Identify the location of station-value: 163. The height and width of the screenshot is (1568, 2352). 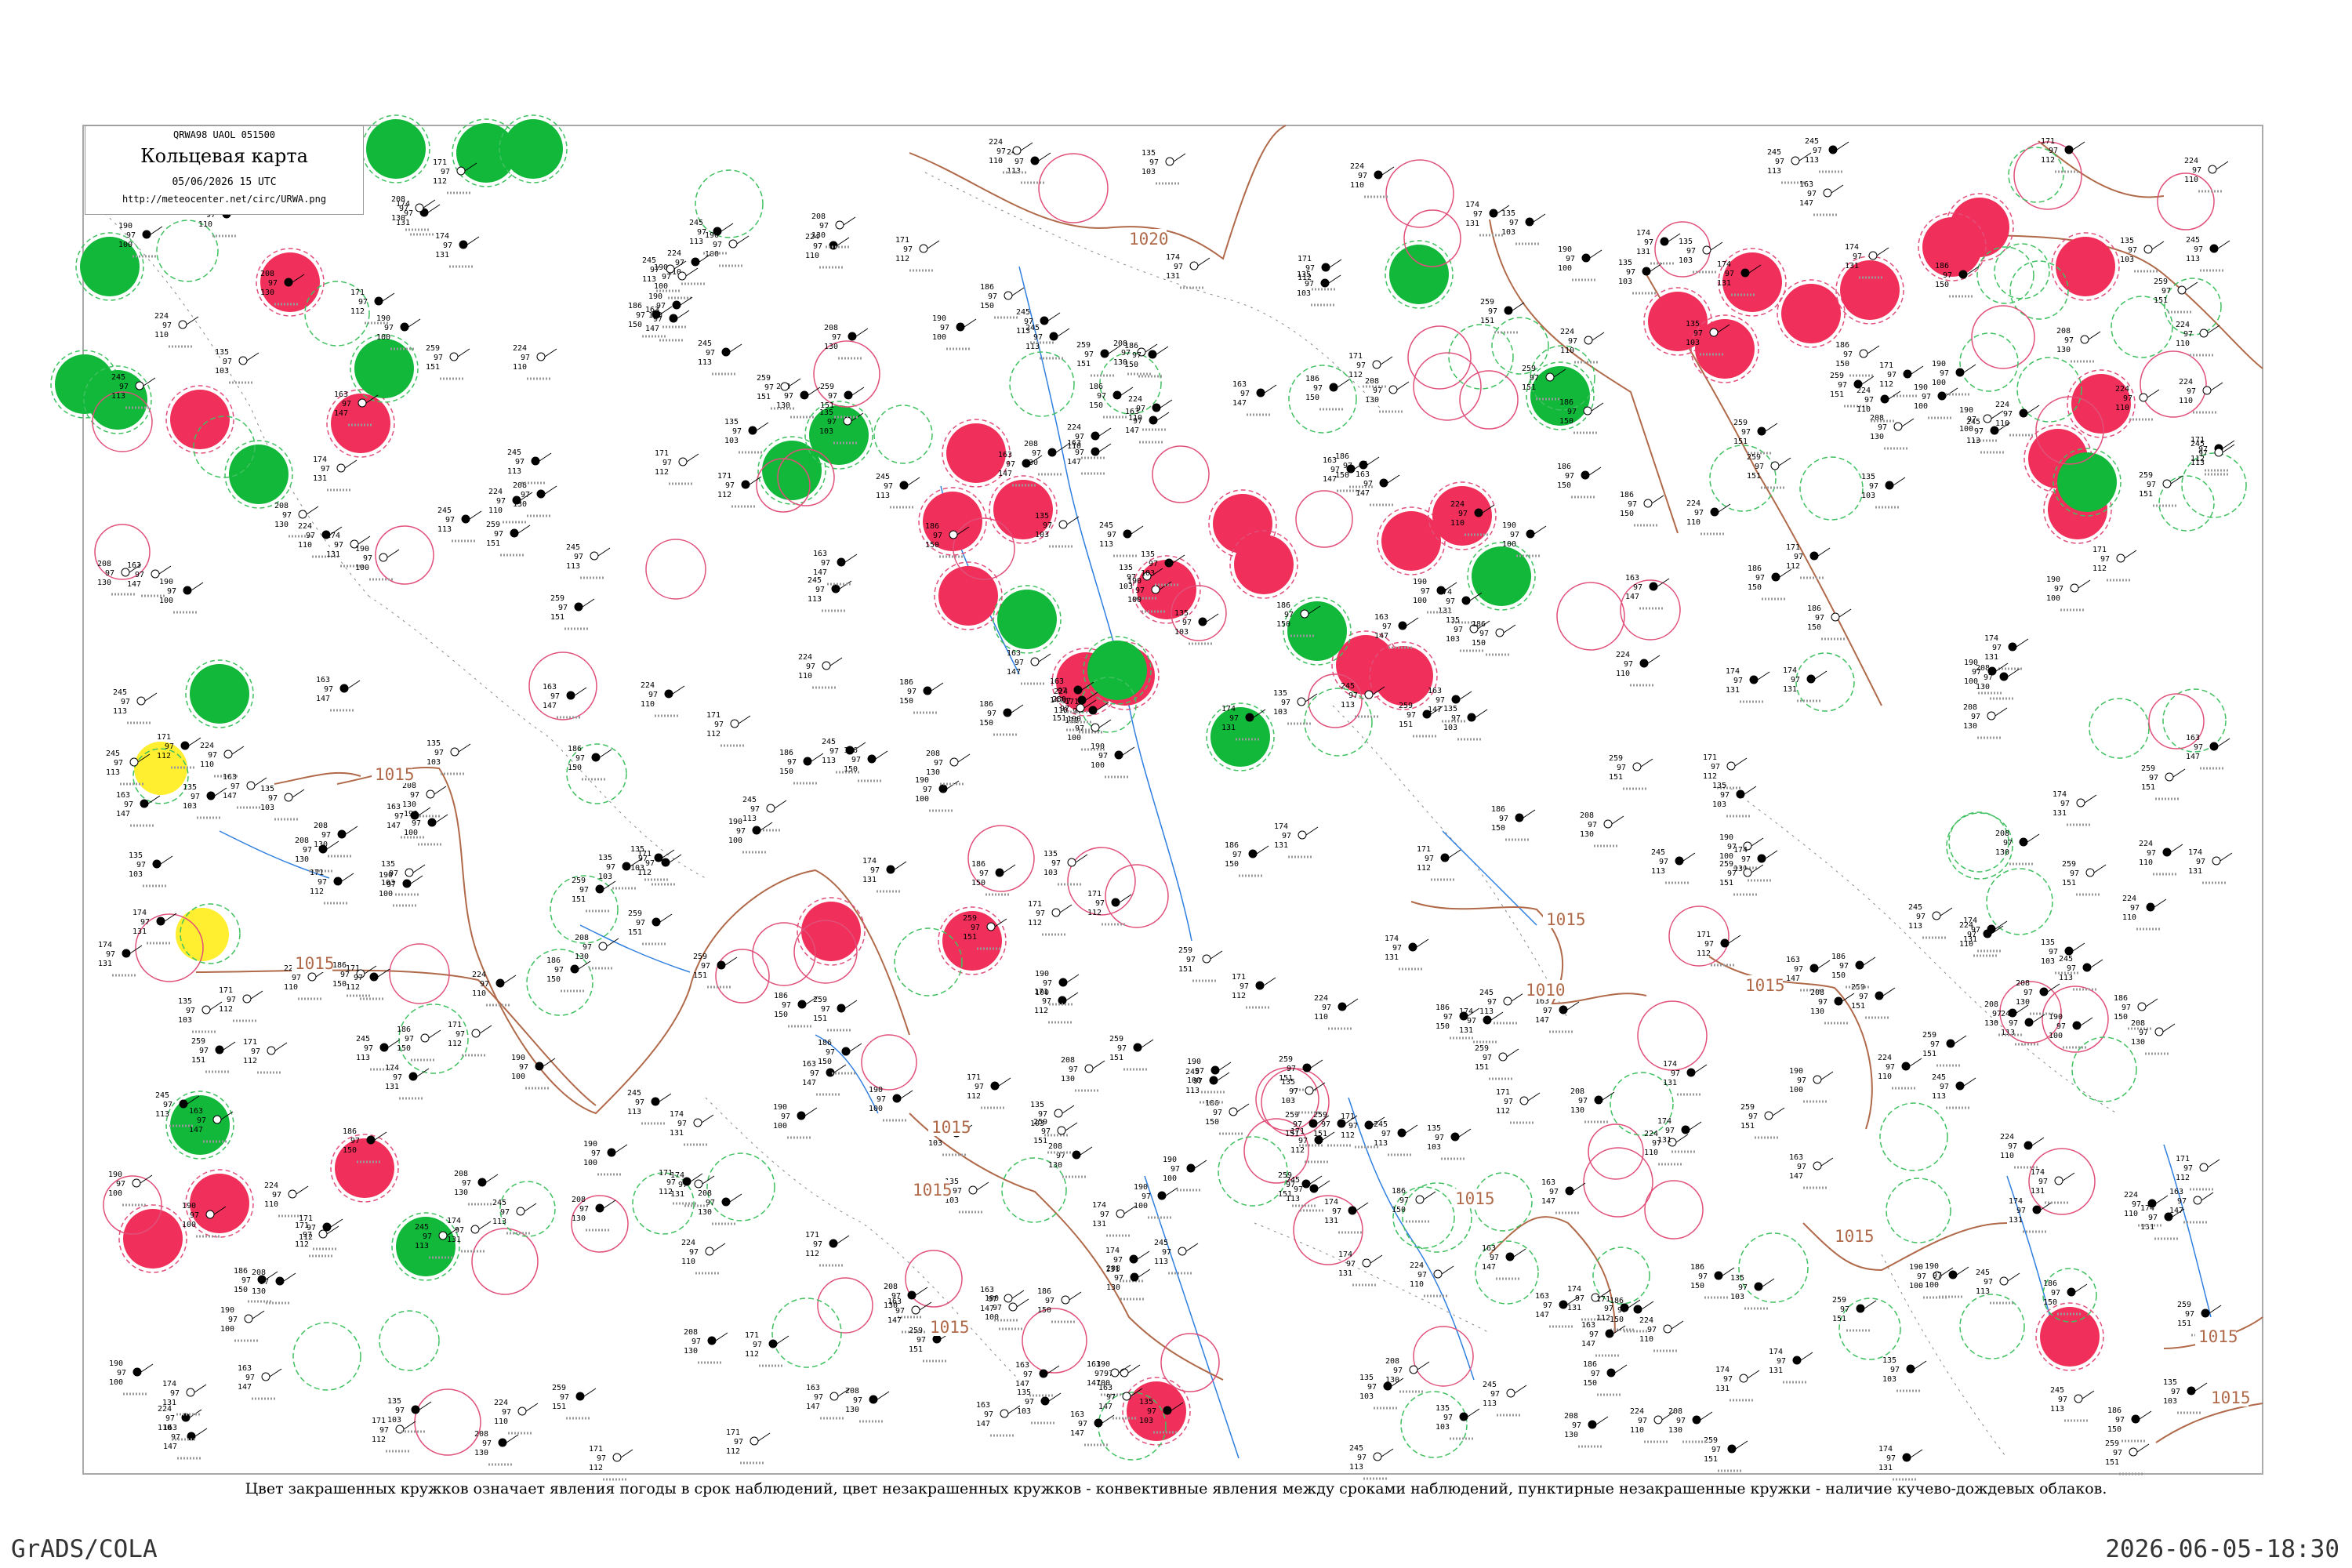
(1057, 681).